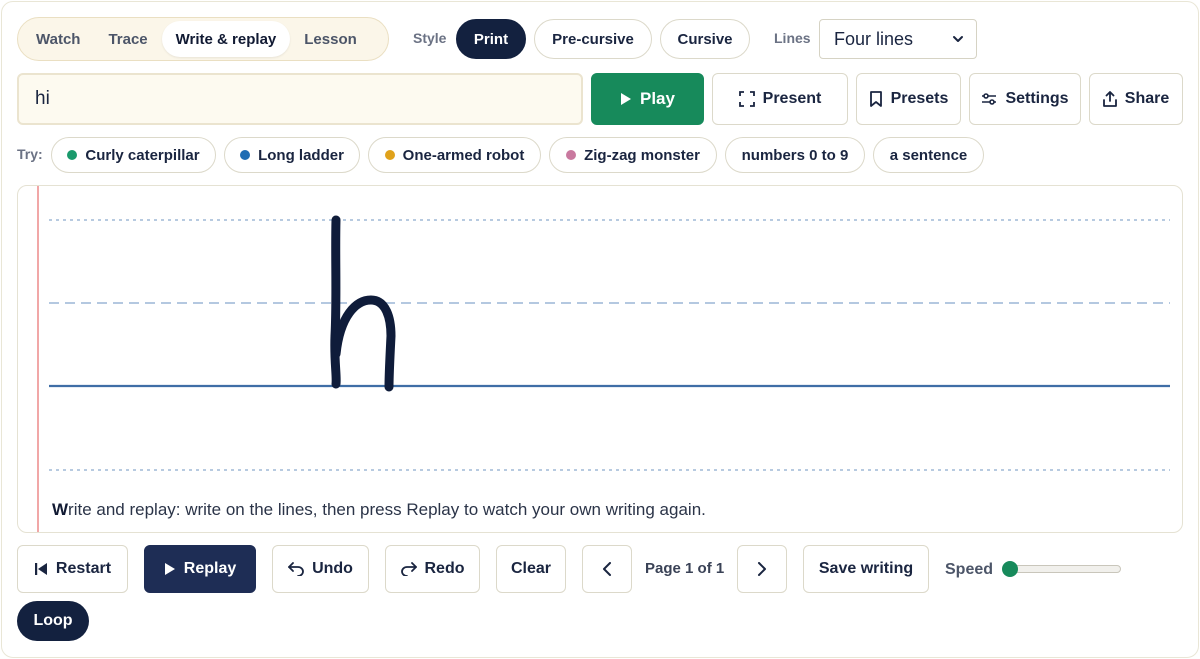  Describe the element at coordinates (226, 39) in the screenshot. I see `mode-write-replay: Write & replay` at that location.